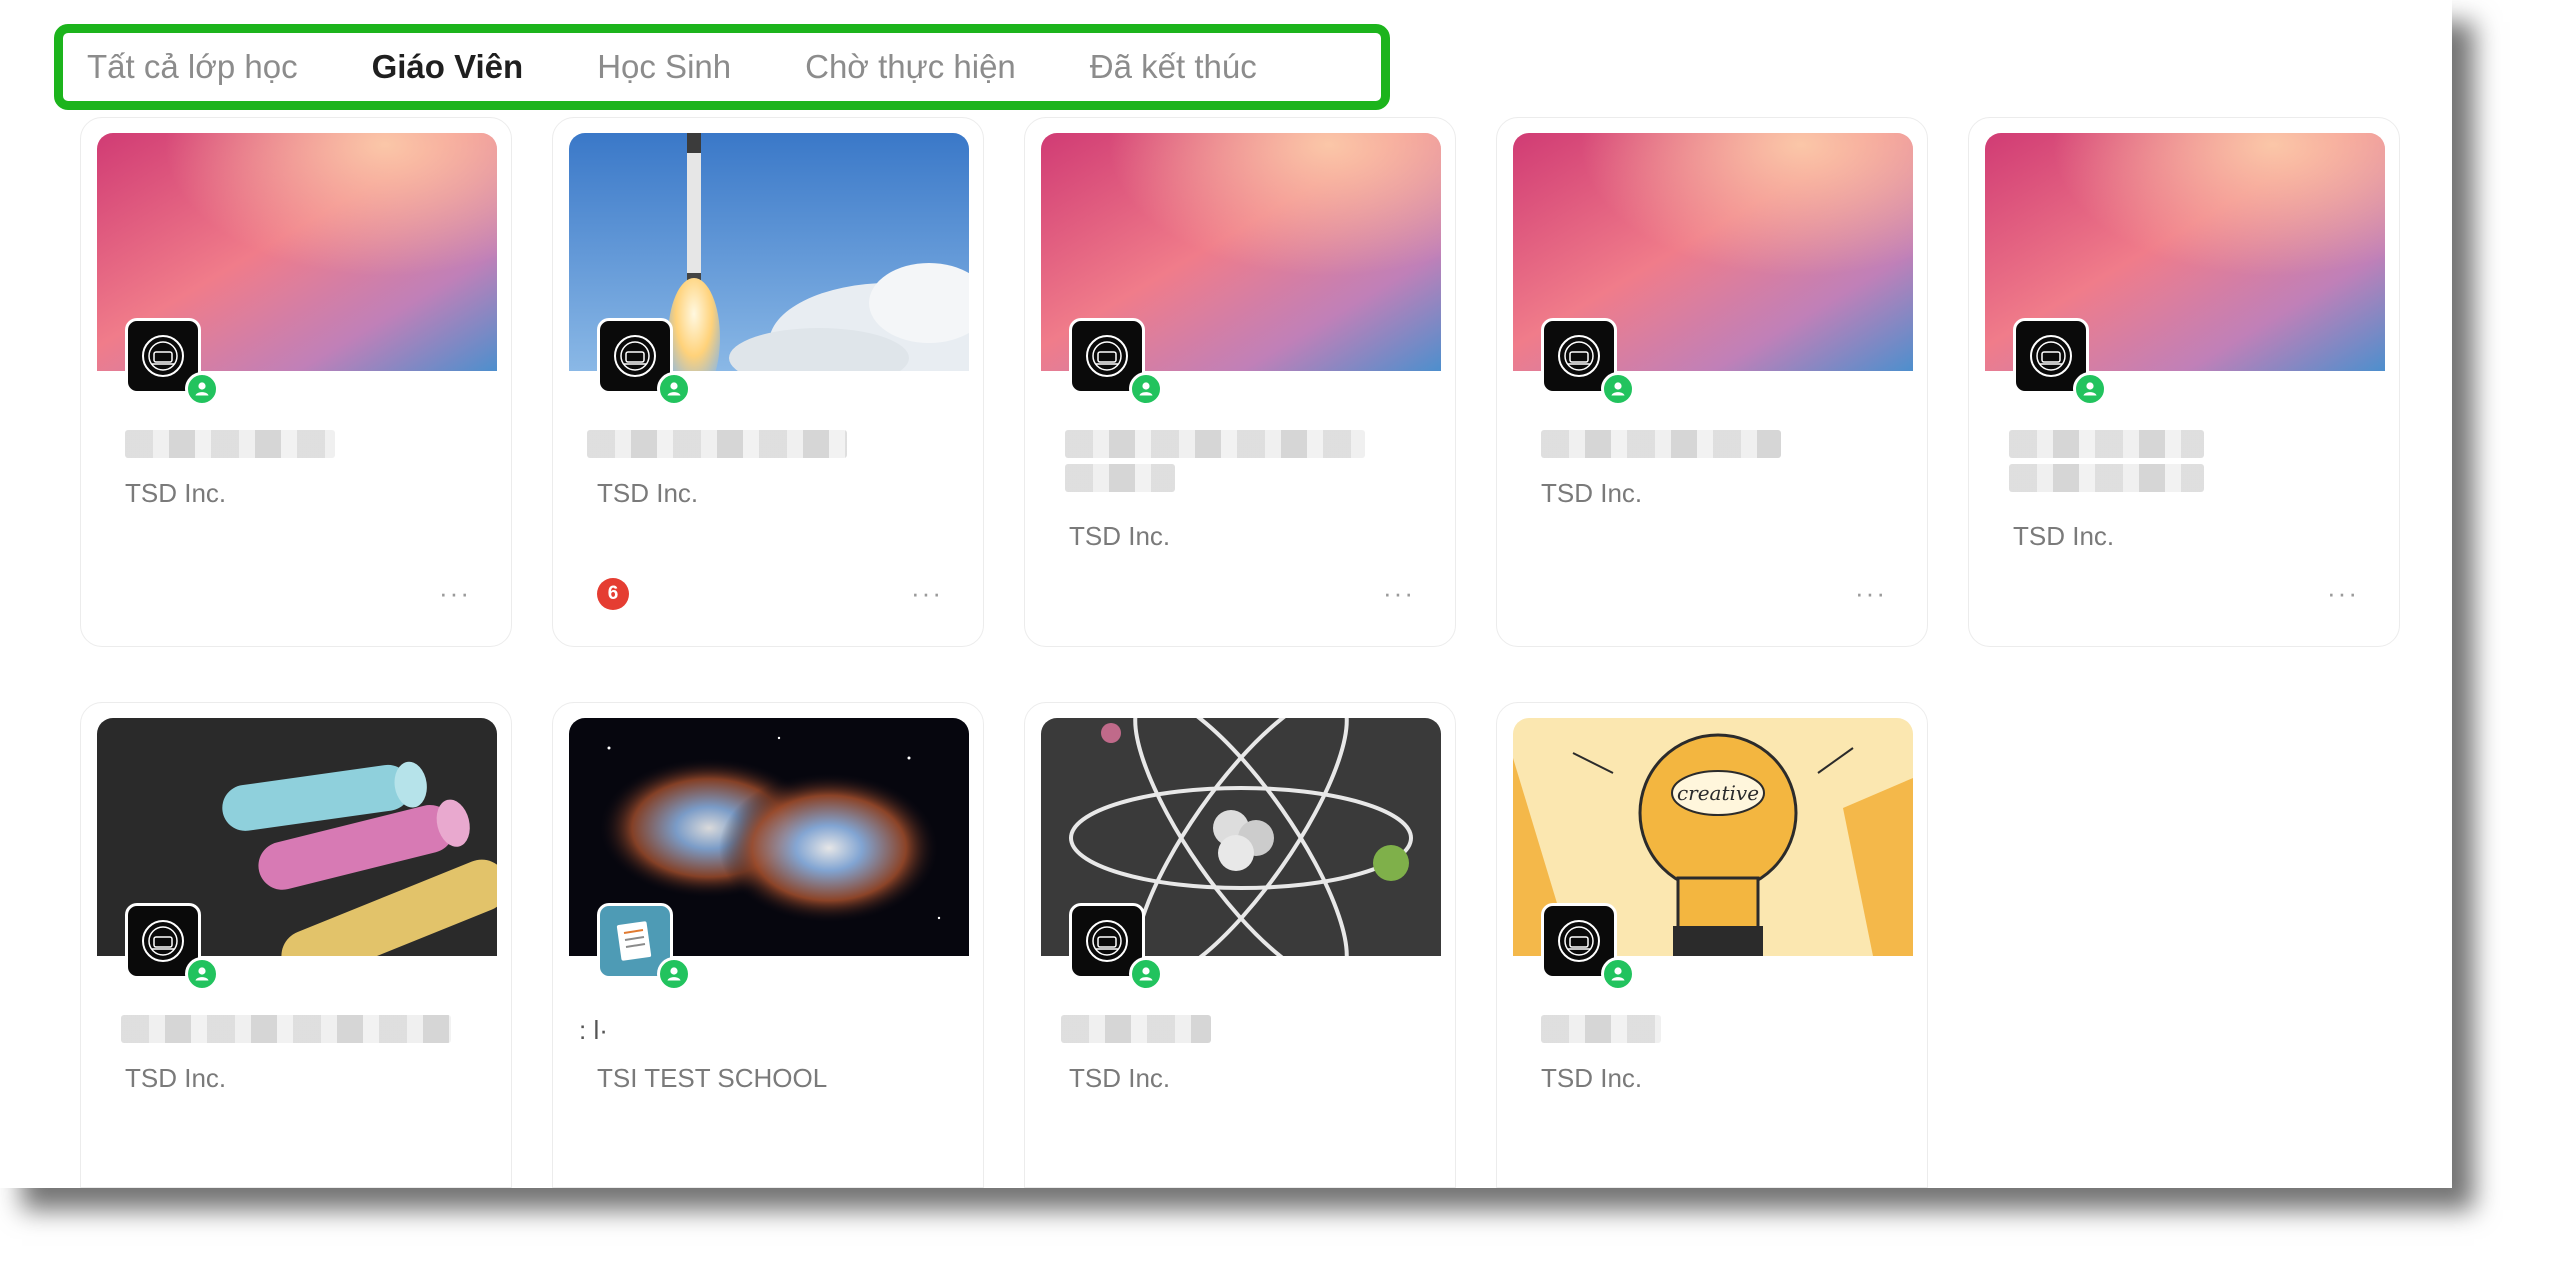  What do you see at coordinates (448, 67) in the screenshot?
I see `tab-teacher: Giáo Viên` at bounding box center [448, 67].